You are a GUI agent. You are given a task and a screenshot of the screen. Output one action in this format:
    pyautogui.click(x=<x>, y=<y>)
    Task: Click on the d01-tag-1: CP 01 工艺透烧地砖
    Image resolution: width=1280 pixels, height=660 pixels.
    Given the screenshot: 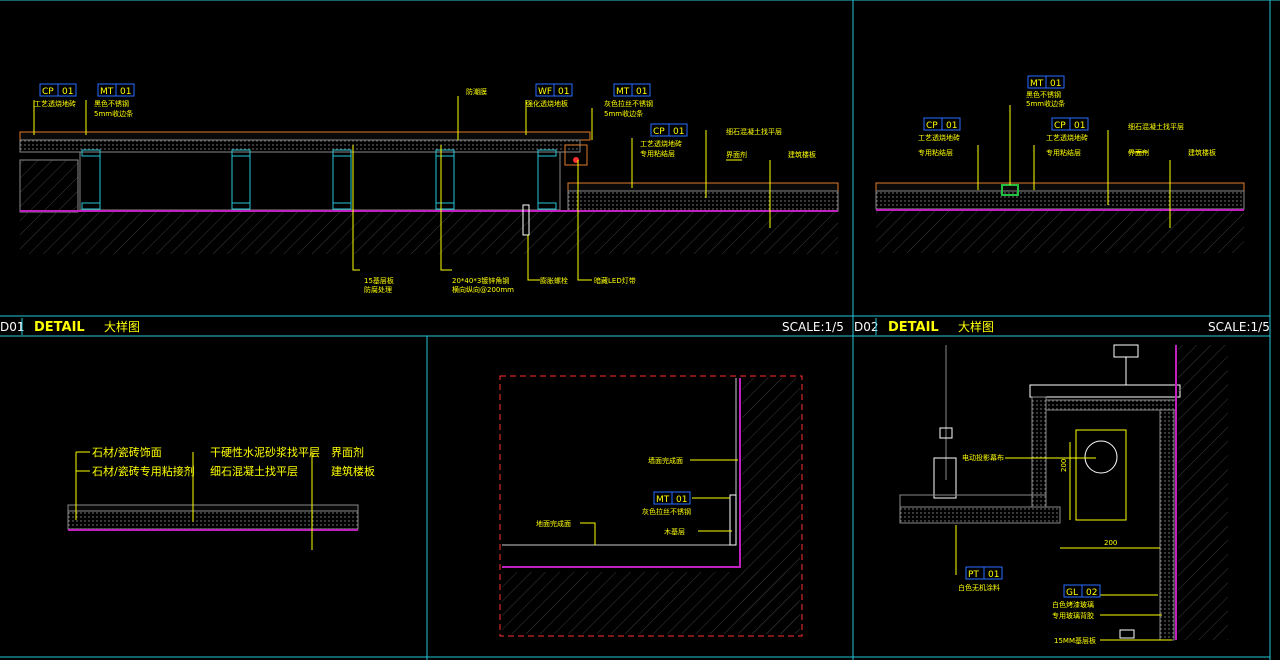 What is the action you would take?
    pyautogui.click(x=55, y=95)
    